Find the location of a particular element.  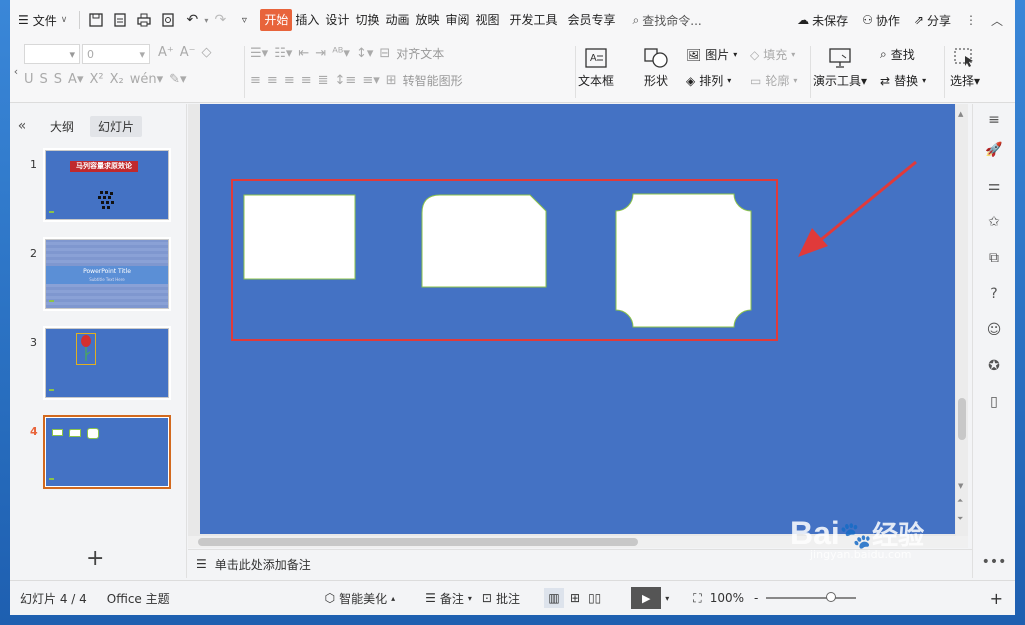

zoom-out-button: - is located at coordinates (756, 598).